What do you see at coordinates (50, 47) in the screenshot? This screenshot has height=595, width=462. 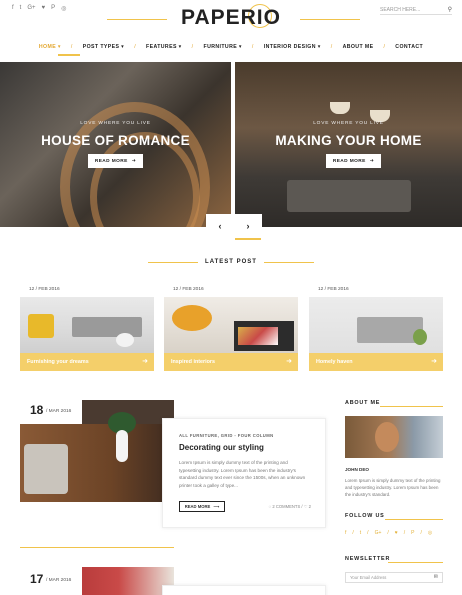 I see `nav-item-home: HOME ▾` at bounding box center [50, 47].